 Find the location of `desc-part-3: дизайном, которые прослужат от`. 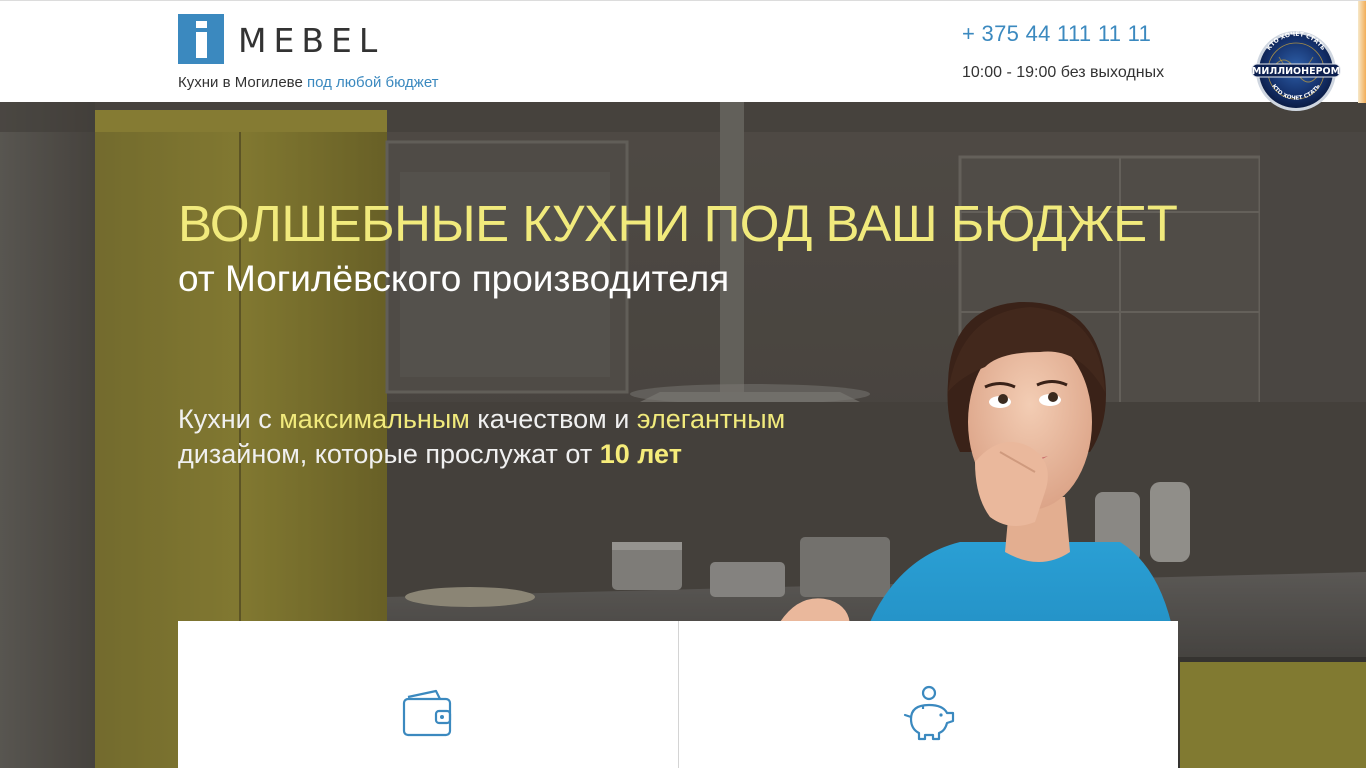

desc-part-3: дизайном, которые прослужат от is located at coordinates (389, 454).